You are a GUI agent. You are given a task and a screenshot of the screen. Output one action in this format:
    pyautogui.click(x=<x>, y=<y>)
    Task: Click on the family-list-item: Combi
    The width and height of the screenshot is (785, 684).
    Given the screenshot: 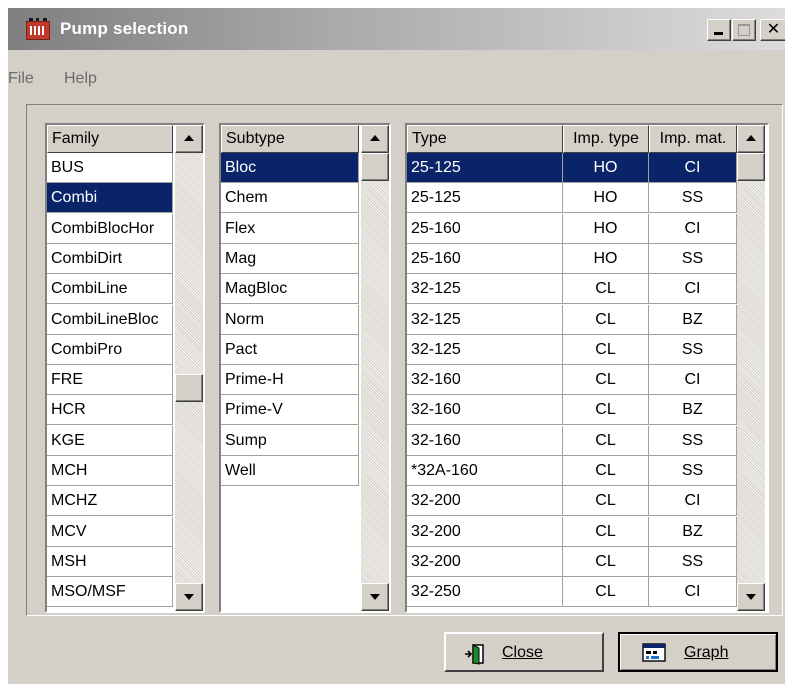 What is the action you would take?
    pyautogui.click(x=110, y=198)
    